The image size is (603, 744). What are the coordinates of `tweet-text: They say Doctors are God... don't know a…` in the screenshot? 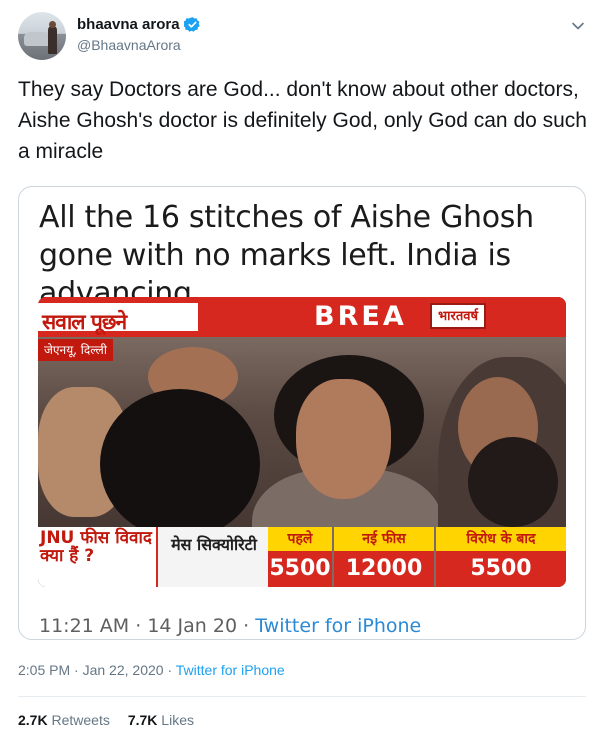 It's located at (302, 120).